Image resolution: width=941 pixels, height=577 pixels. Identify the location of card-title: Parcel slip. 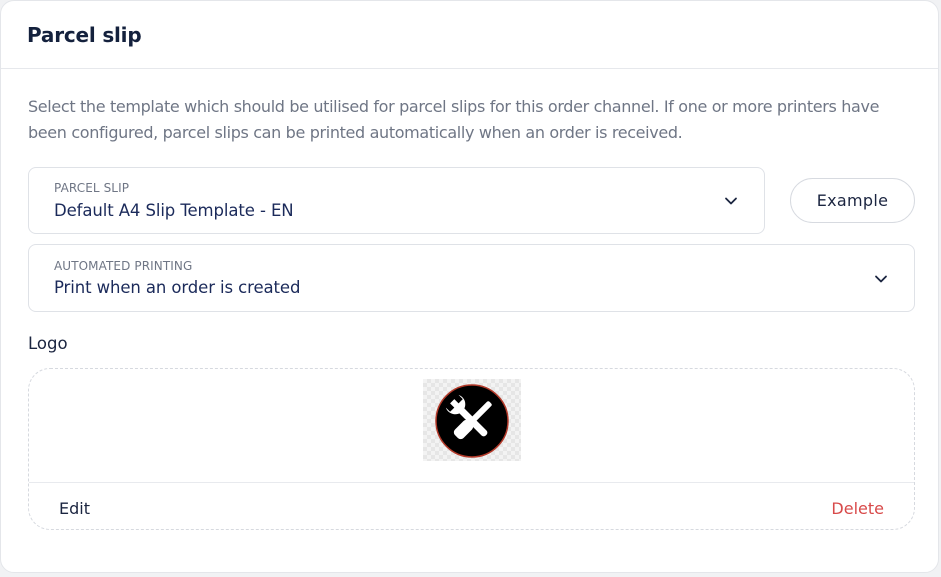
(84, 34).